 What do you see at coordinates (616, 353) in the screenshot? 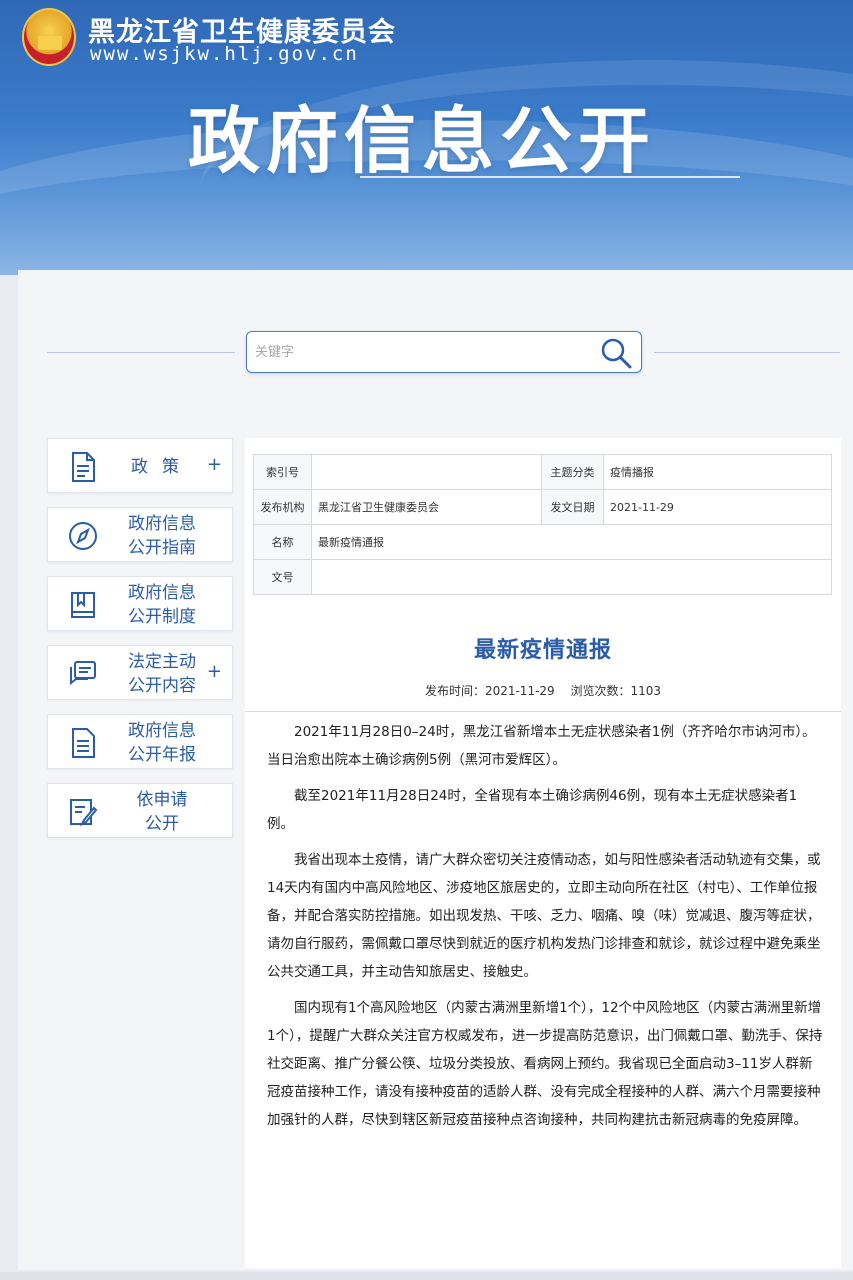
I see `search-icon` at bounding box center [616, 353].